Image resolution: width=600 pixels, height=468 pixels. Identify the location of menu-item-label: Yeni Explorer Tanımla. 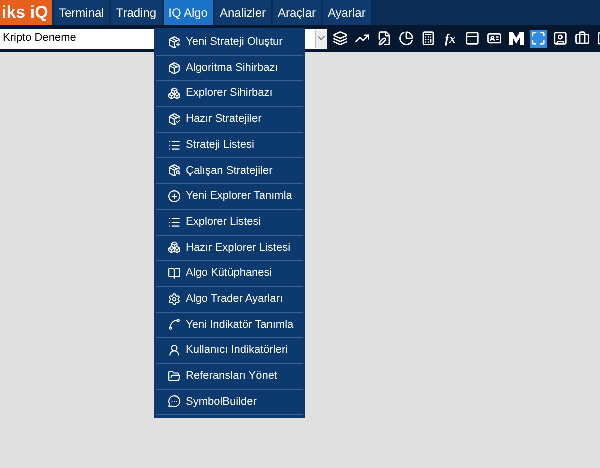
(239, 196).